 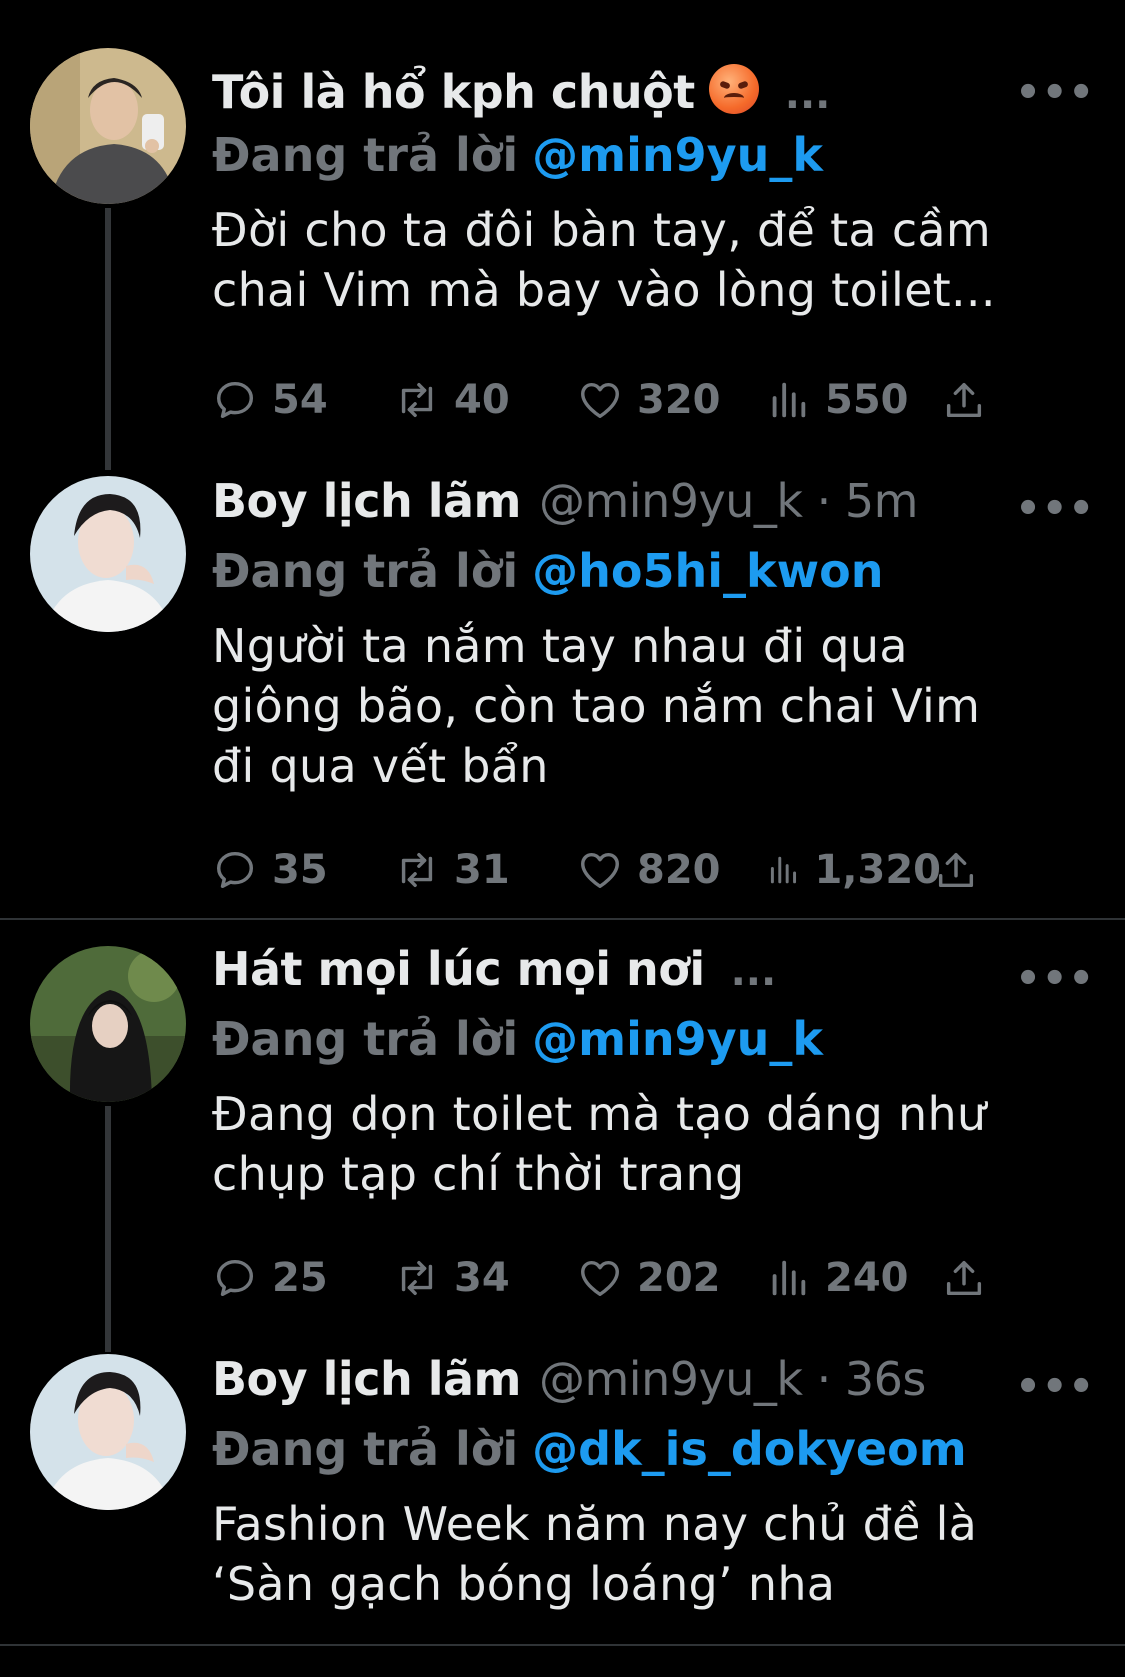 I want to click on replying-to: Đang trả lời @ho5hi_kwon, so click(x=648, y=571).